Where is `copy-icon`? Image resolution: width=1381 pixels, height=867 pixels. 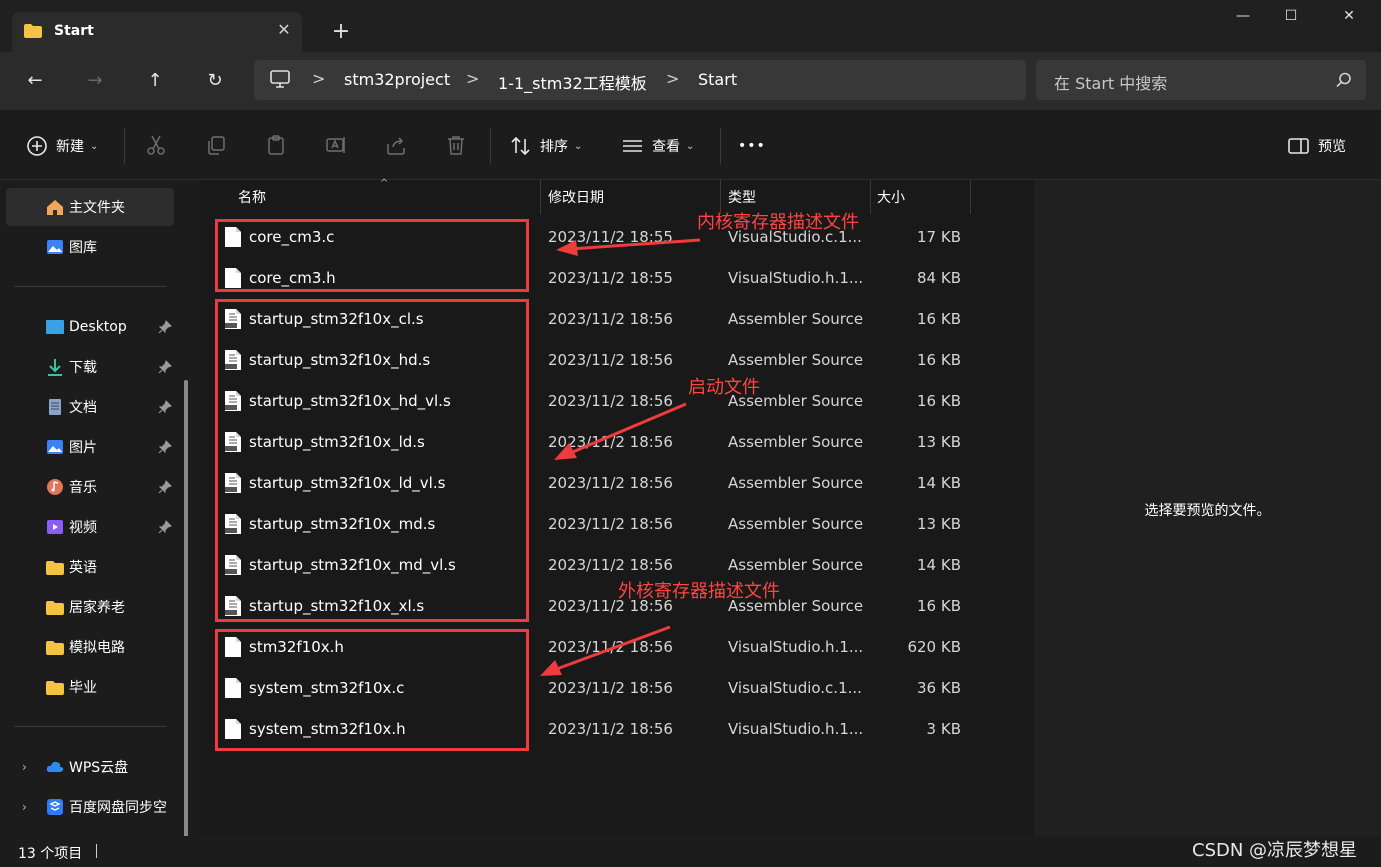
copy-icon is located at coordinates (216, 145).